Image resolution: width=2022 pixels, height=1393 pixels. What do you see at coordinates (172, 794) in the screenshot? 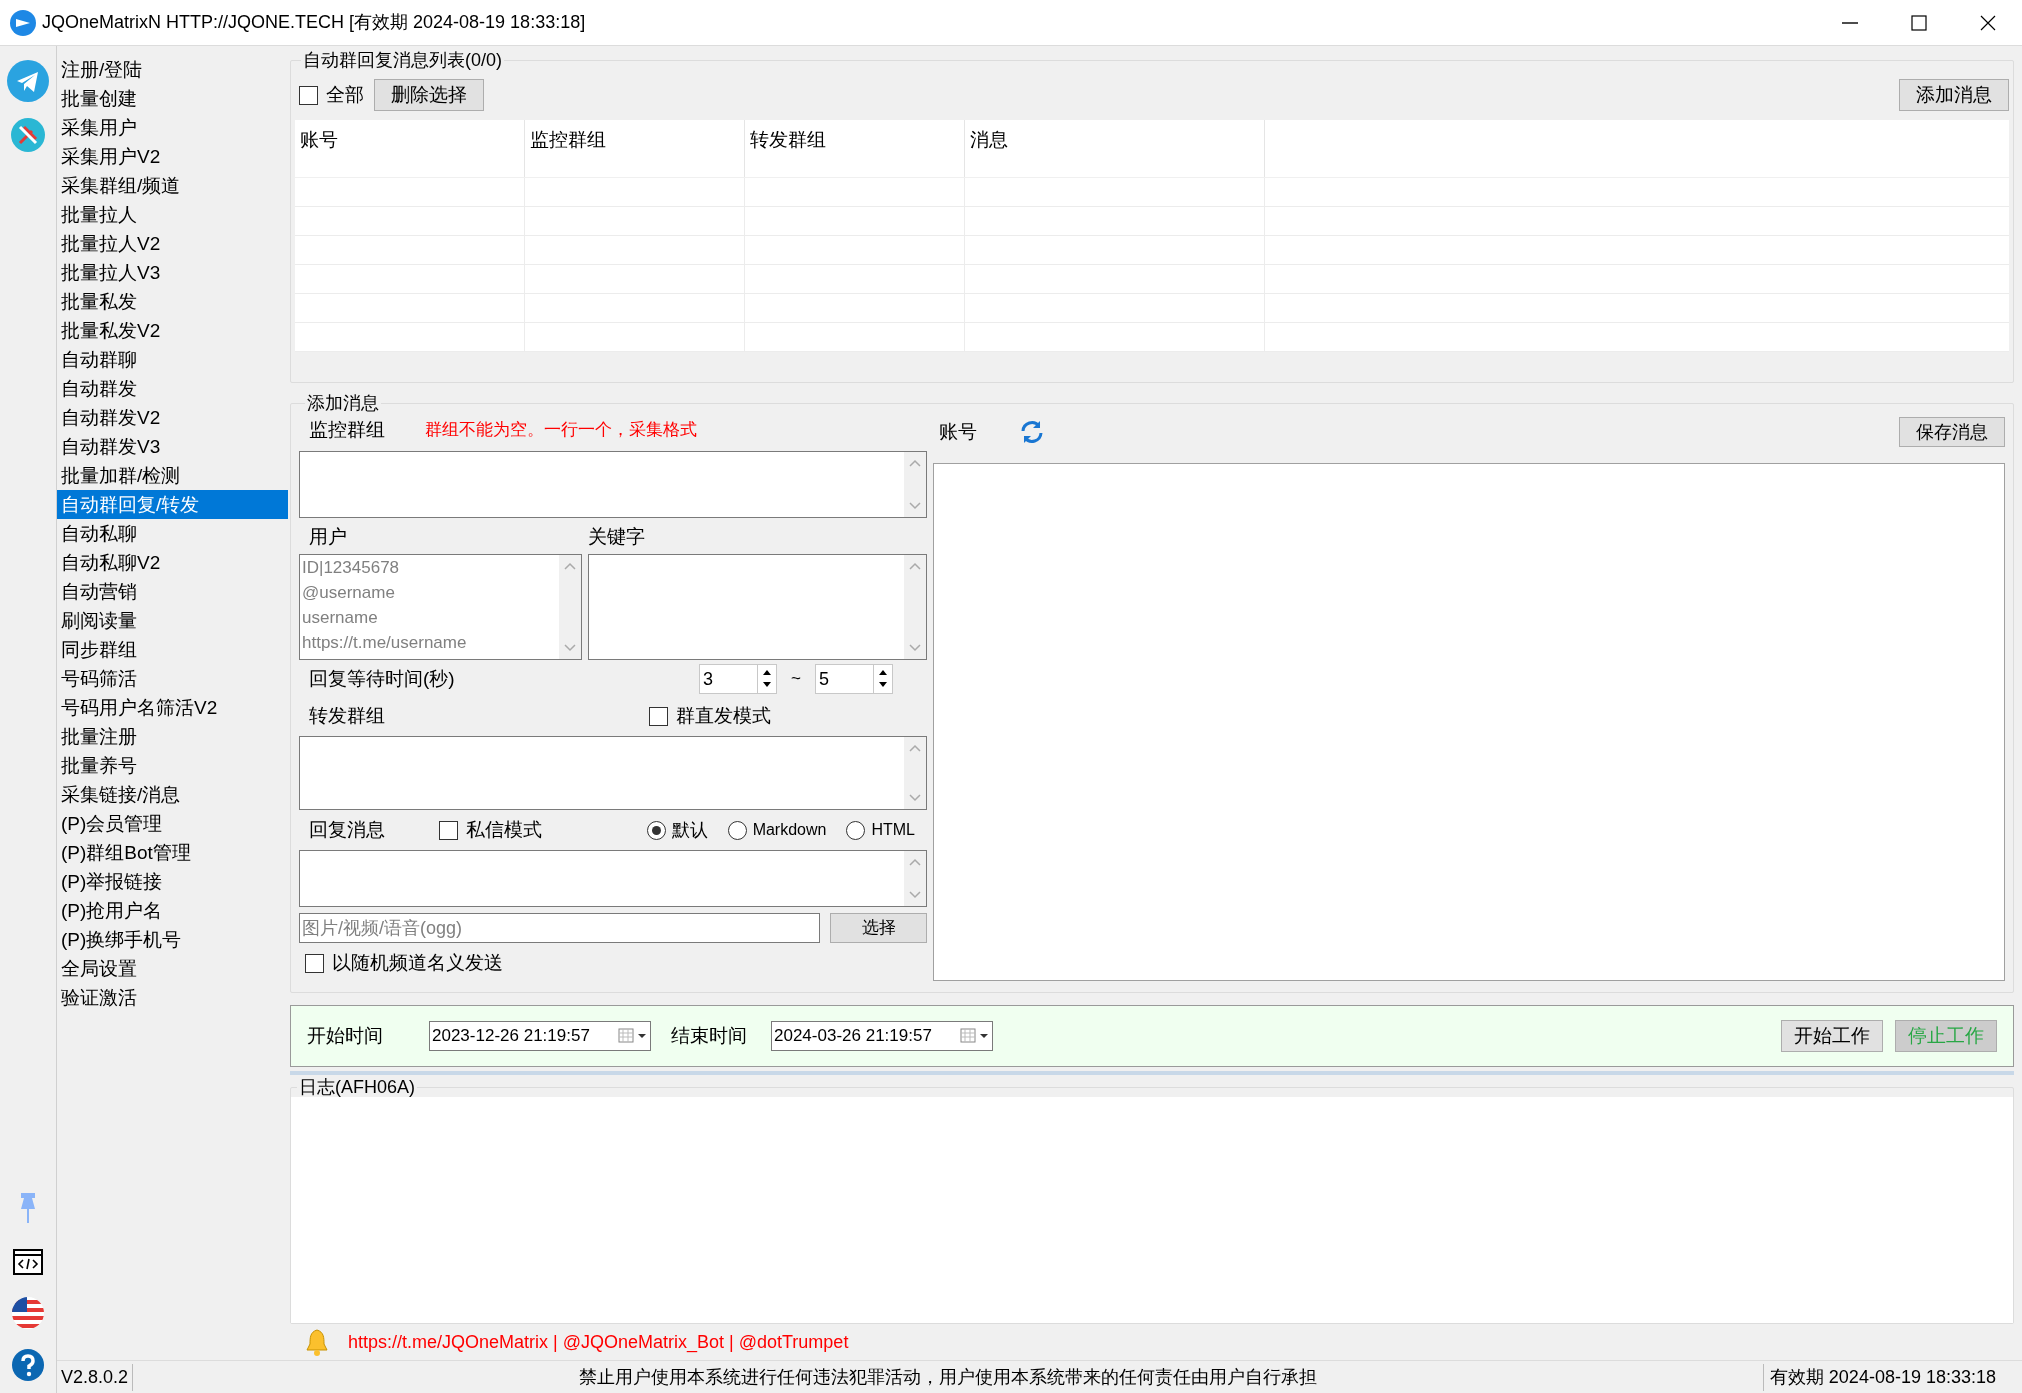
I see `sidebar-item: 采集链接/消息` at bounding box center [172, 794].